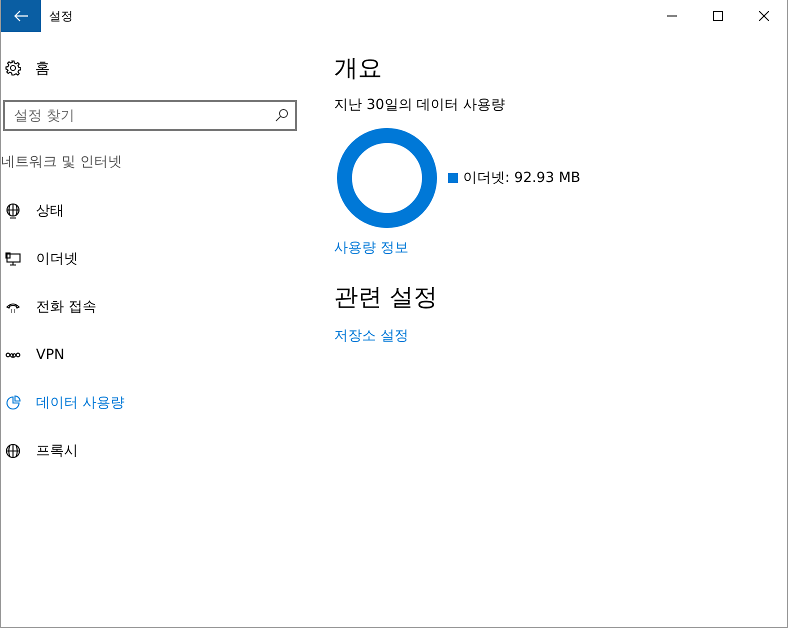 The image size is (788, 628). I want to click on monitor-icon, so click(13, 259).